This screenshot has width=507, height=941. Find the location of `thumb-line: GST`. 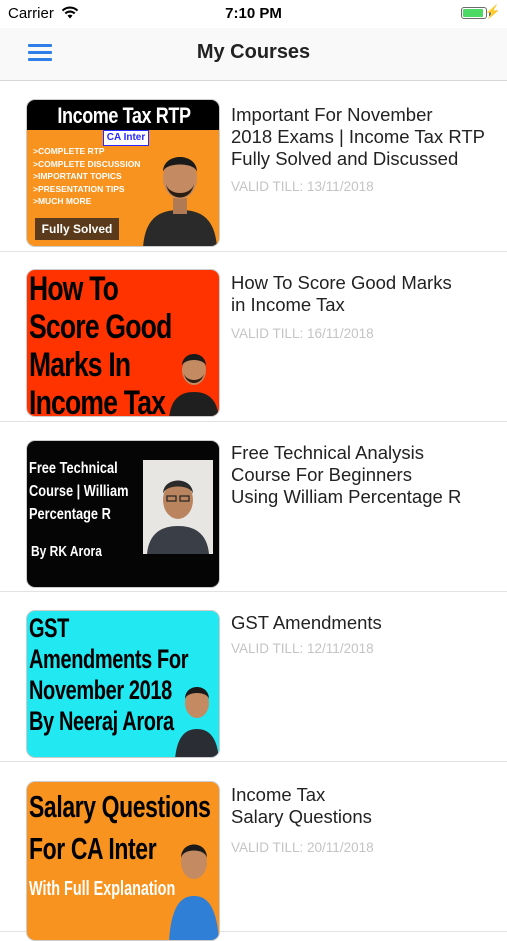

thumb-line: GST is located at coordinates (49, 628).